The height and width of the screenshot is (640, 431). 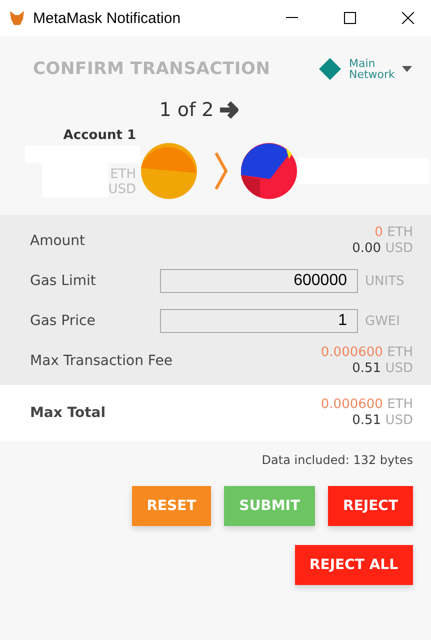 I want to click on action-button: REJECT, so click(x=370, y=506).